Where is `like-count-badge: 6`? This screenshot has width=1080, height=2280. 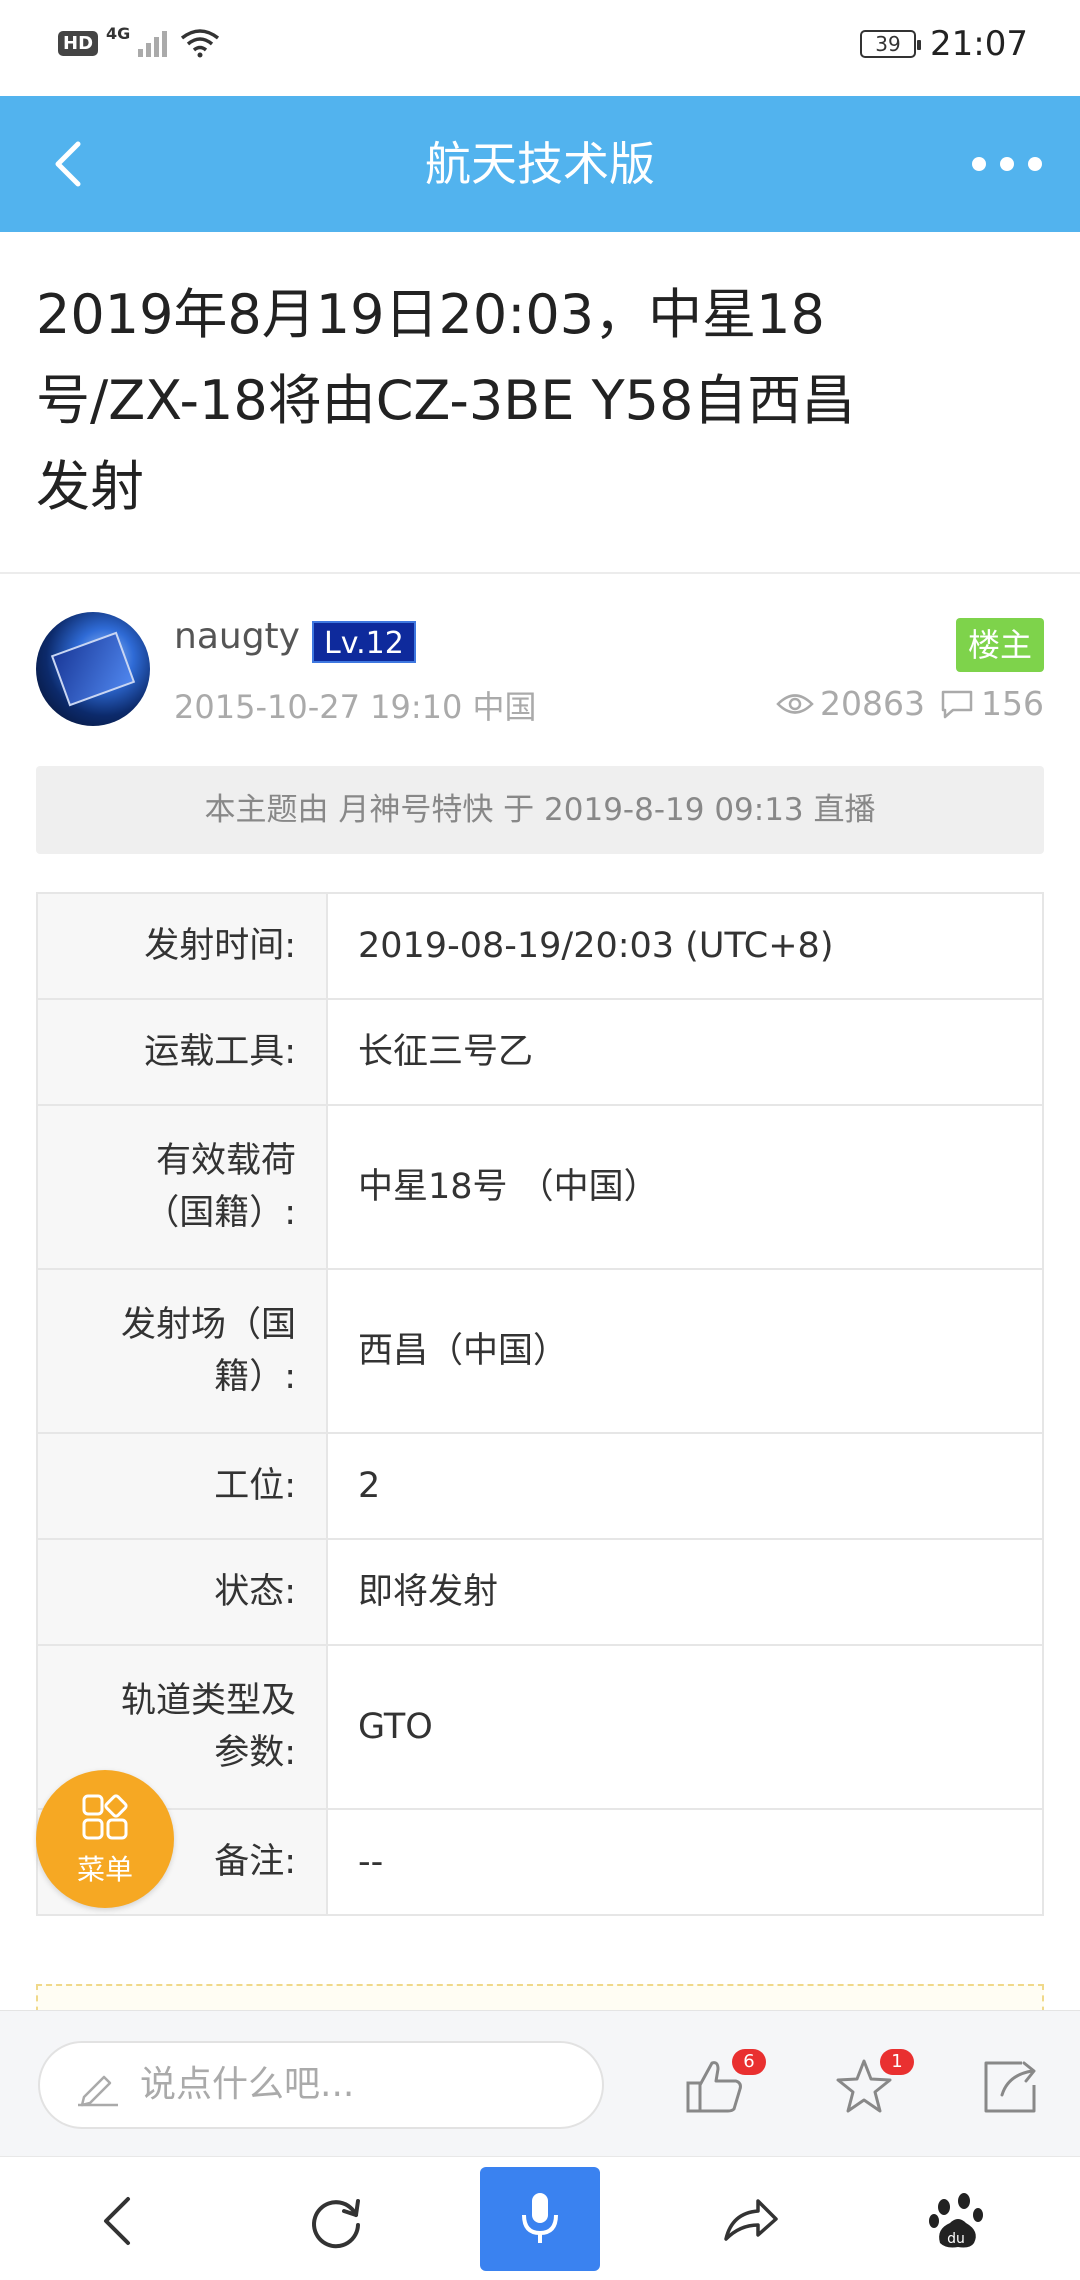 like-count-badge: 6 is located at coordinates (749, 2062).